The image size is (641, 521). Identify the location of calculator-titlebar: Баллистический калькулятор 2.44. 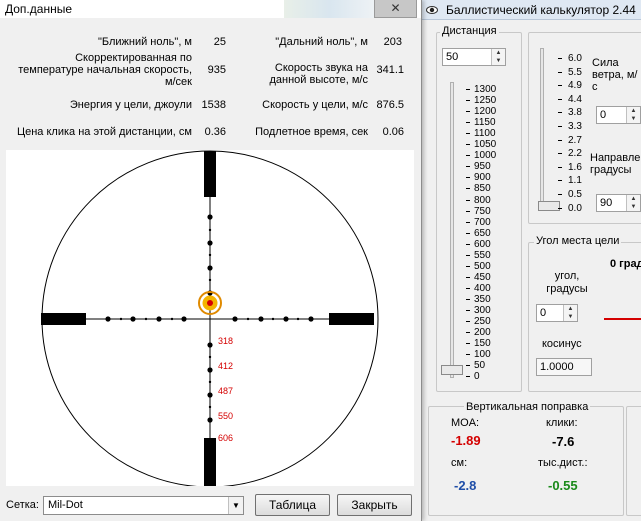
(529, 10).